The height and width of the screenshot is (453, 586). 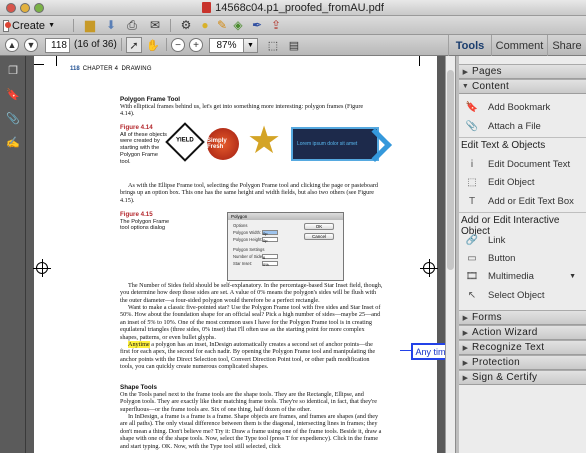 I want to click on scrollbar-thumb, so click(x=450, y=170).